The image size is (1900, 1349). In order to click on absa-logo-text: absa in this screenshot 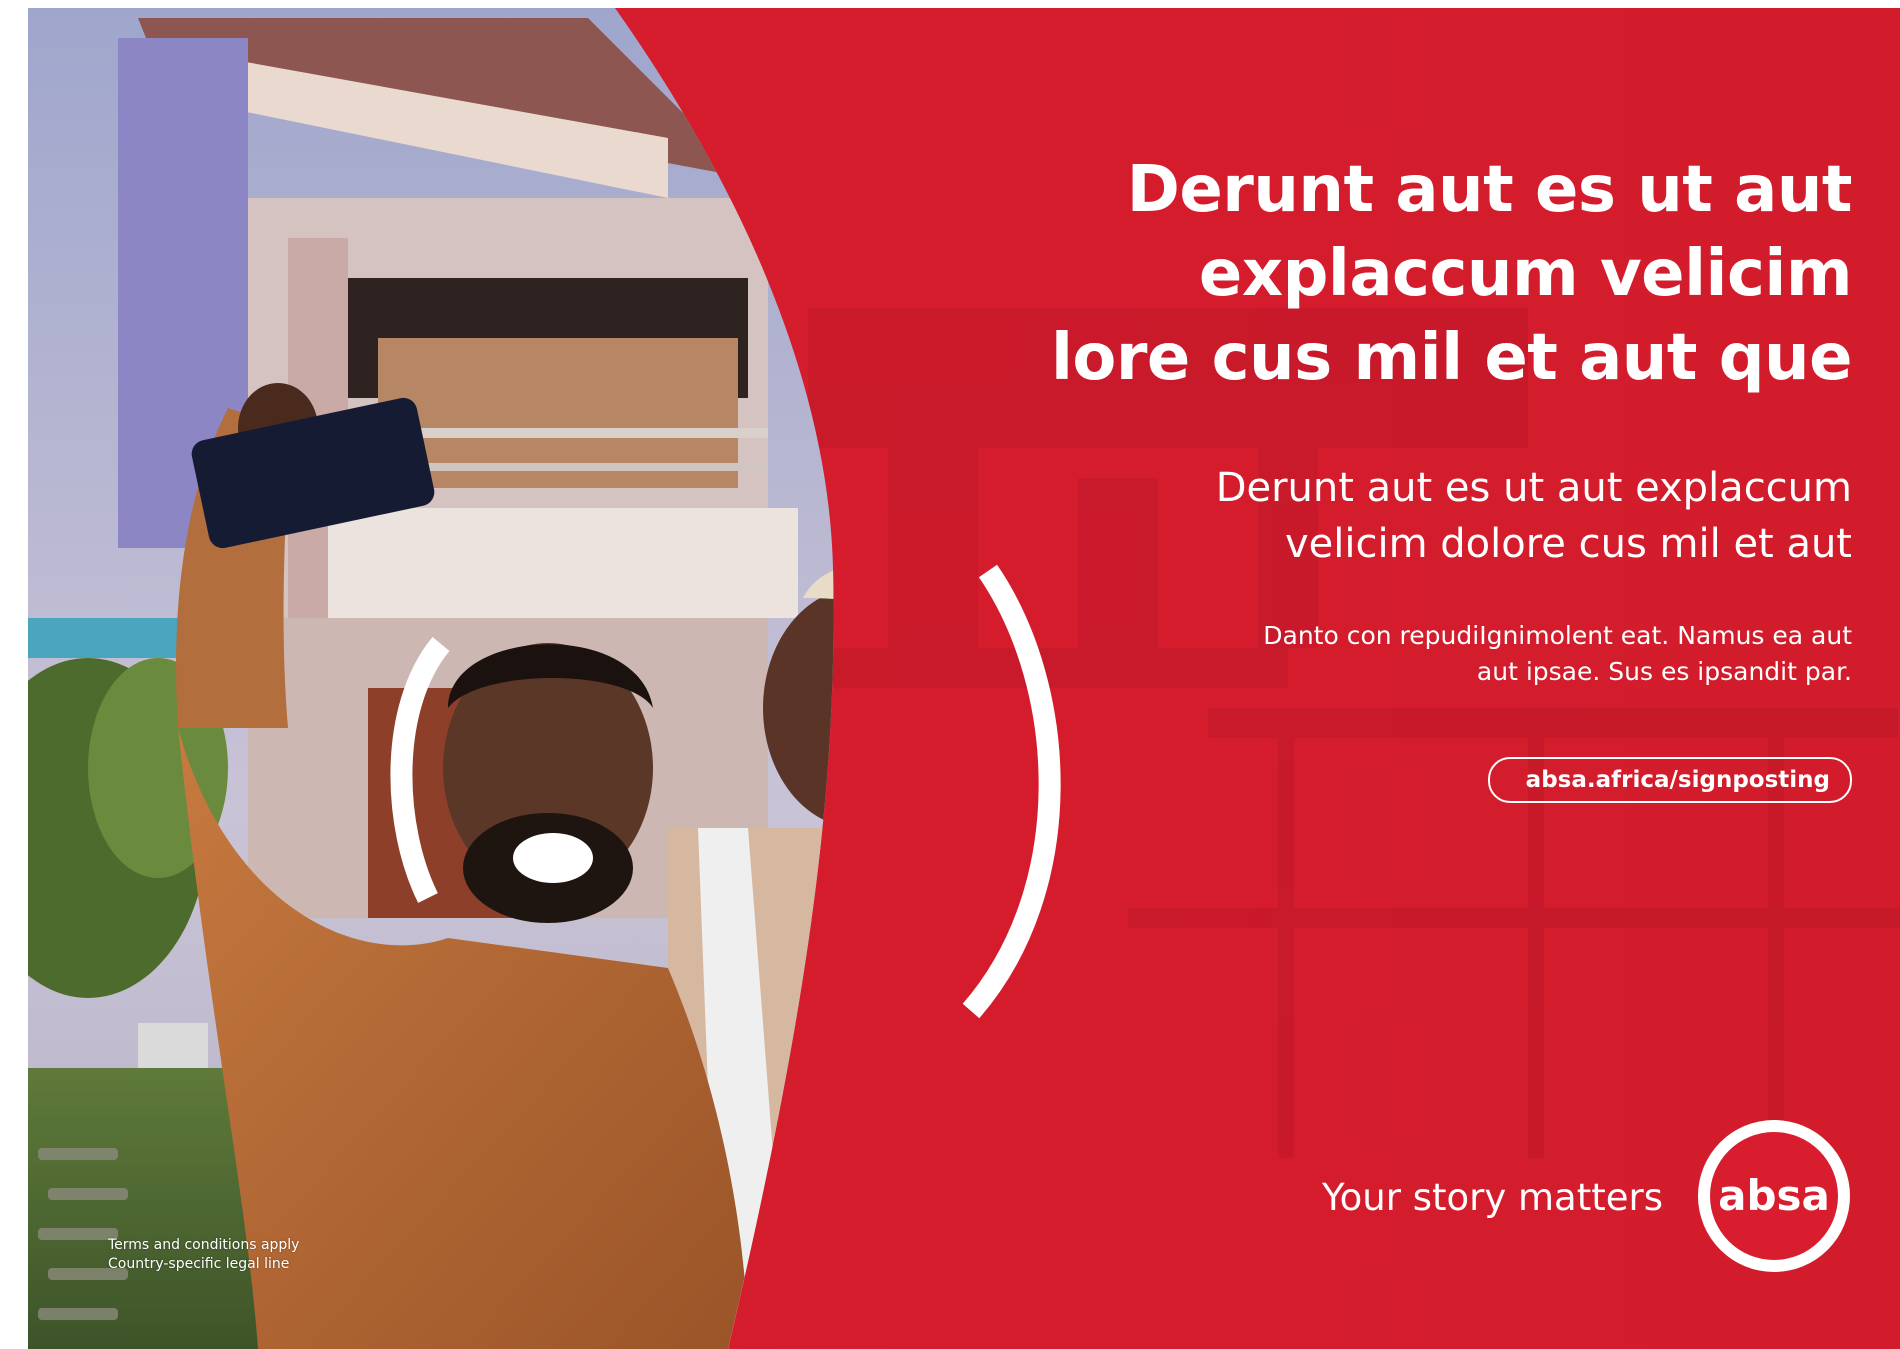, I will do `click(1774, 1195)`.